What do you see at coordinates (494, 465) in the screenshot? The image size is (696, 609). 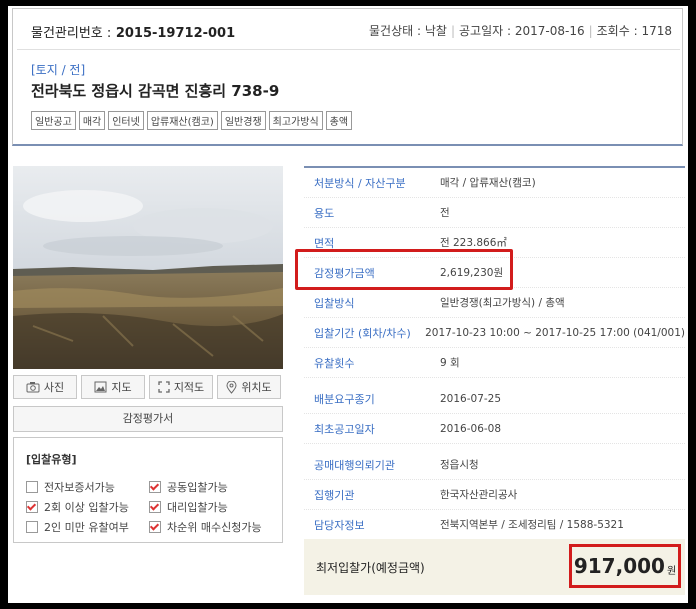 I see `info-row-requesting-agency: 공매대행의뢰기관 정읍시청` at bounding box center [494, 465].